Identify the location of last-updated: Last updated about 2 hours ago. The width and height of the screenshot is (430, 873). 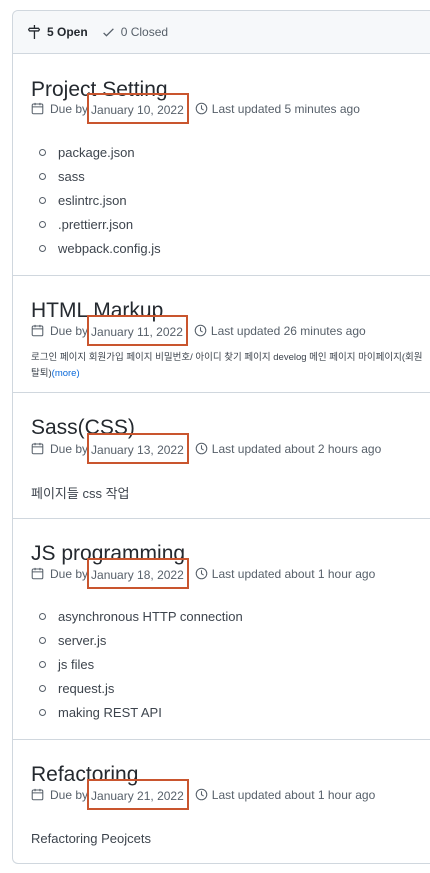
(296, 448).